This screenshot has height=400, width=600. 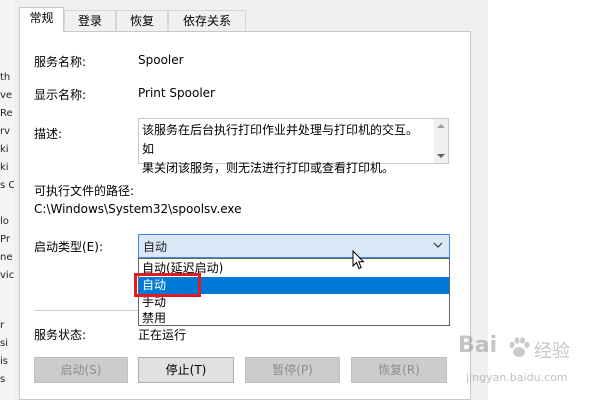 What do you see at coordinates (438, 246) in the screenshot?
I see `chevron-down-icon` at bounding box center [438, 246].